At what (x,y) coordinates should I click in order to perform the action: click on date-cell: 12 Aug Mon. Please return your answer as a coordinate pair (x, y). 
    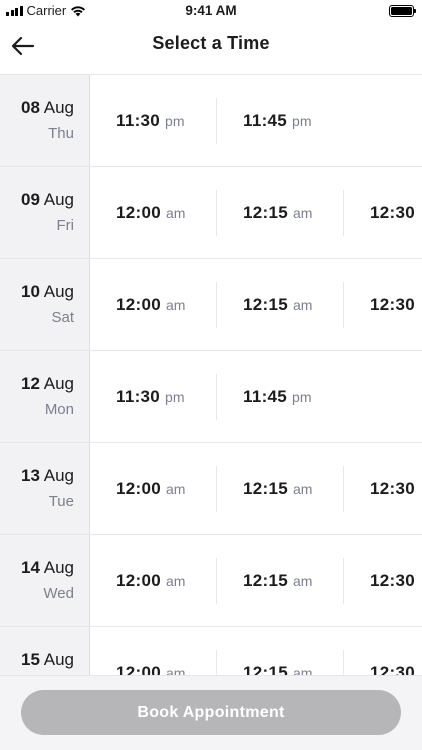
    Looking at the image, I should click on (45, 396).